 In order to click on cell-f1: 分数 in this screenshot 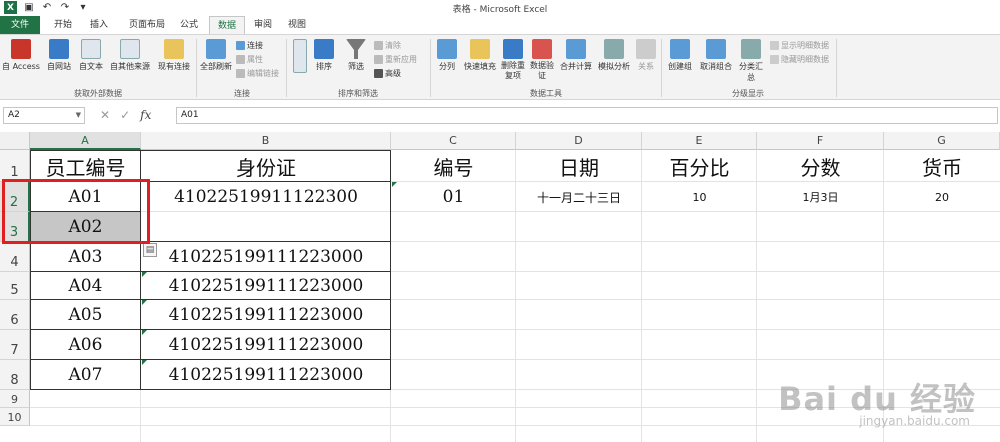, I will do `click(820, 166)`.